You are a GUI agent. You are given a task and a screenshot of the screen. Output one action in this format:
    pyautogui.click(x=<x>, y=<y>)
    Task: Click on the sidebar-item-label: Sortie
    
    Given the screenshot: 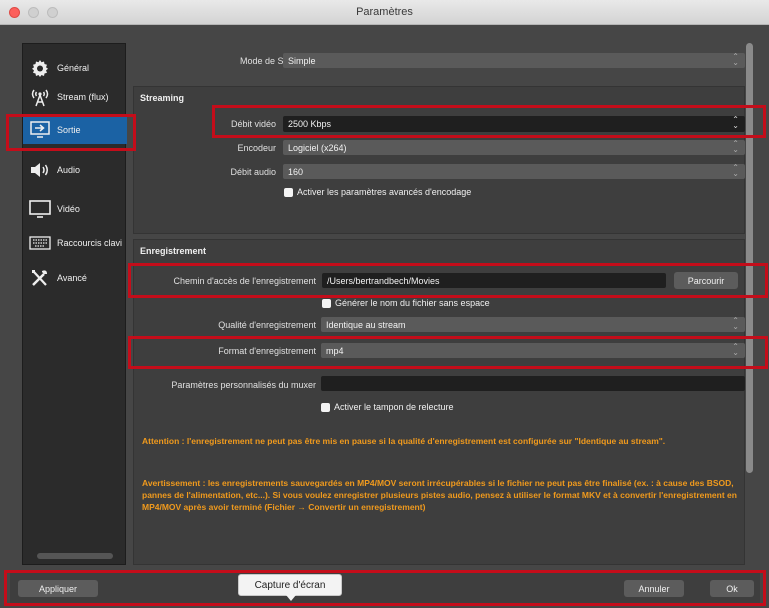 What is the action you would take?
    pyautogui.click(x=69, y=130)
    